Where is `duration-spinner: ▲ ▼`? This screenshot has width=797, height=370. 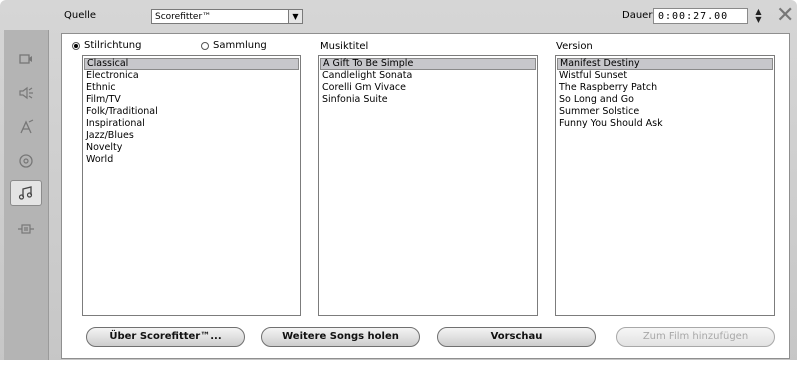
duration-spinner: ▲ ▼ is located at coordinates (758, 17).